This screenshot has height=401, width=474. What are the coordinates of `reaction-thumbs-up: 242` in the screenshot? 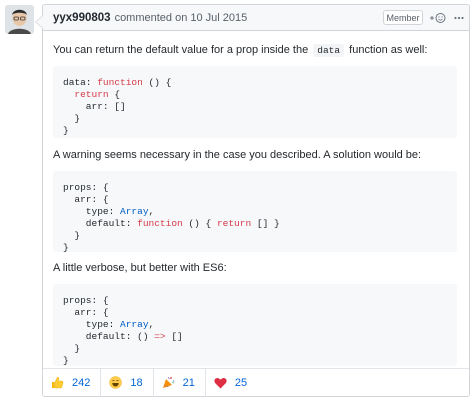 It's located at (72, 382).